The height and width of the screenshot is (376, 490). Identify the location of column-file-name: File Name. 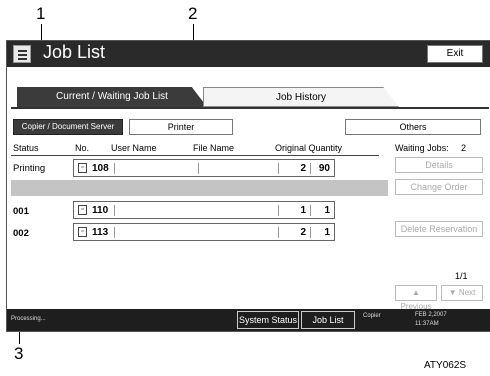
(214, 148).